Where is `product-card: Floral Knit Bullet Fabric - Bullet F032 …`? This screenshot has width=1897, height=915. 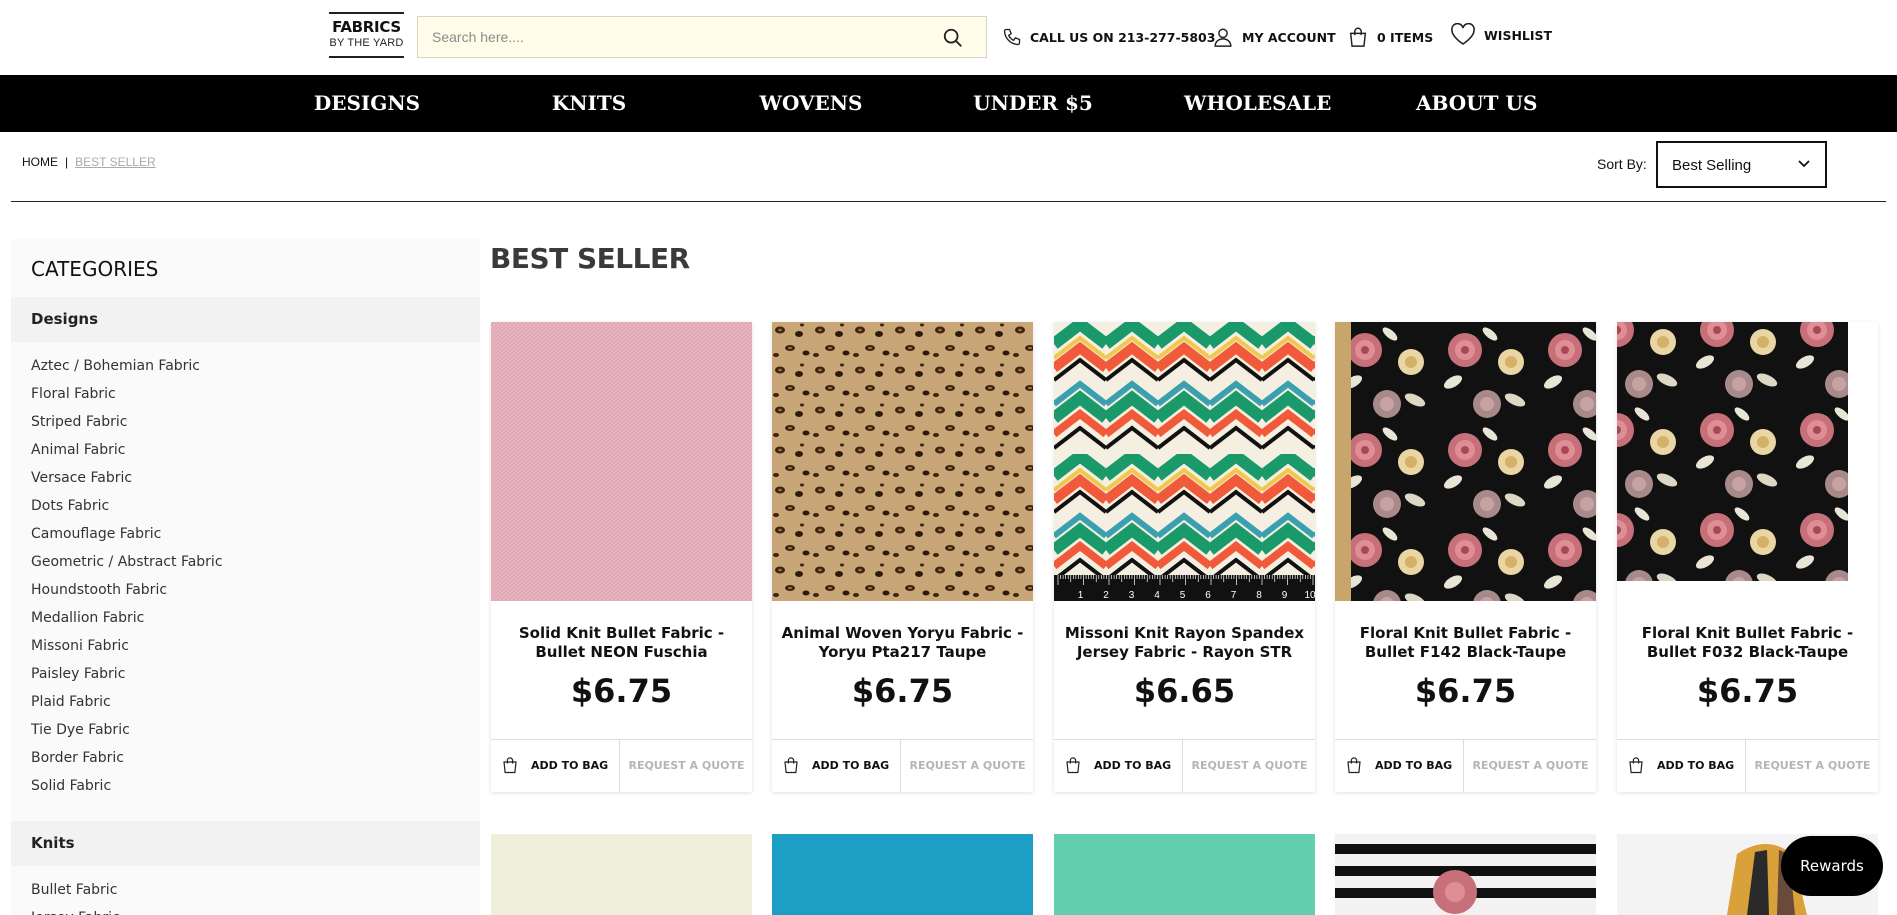 product-card: Floral Knit Bullet Fabric - Bullet F032 … is located at coordinates (1747, 557).